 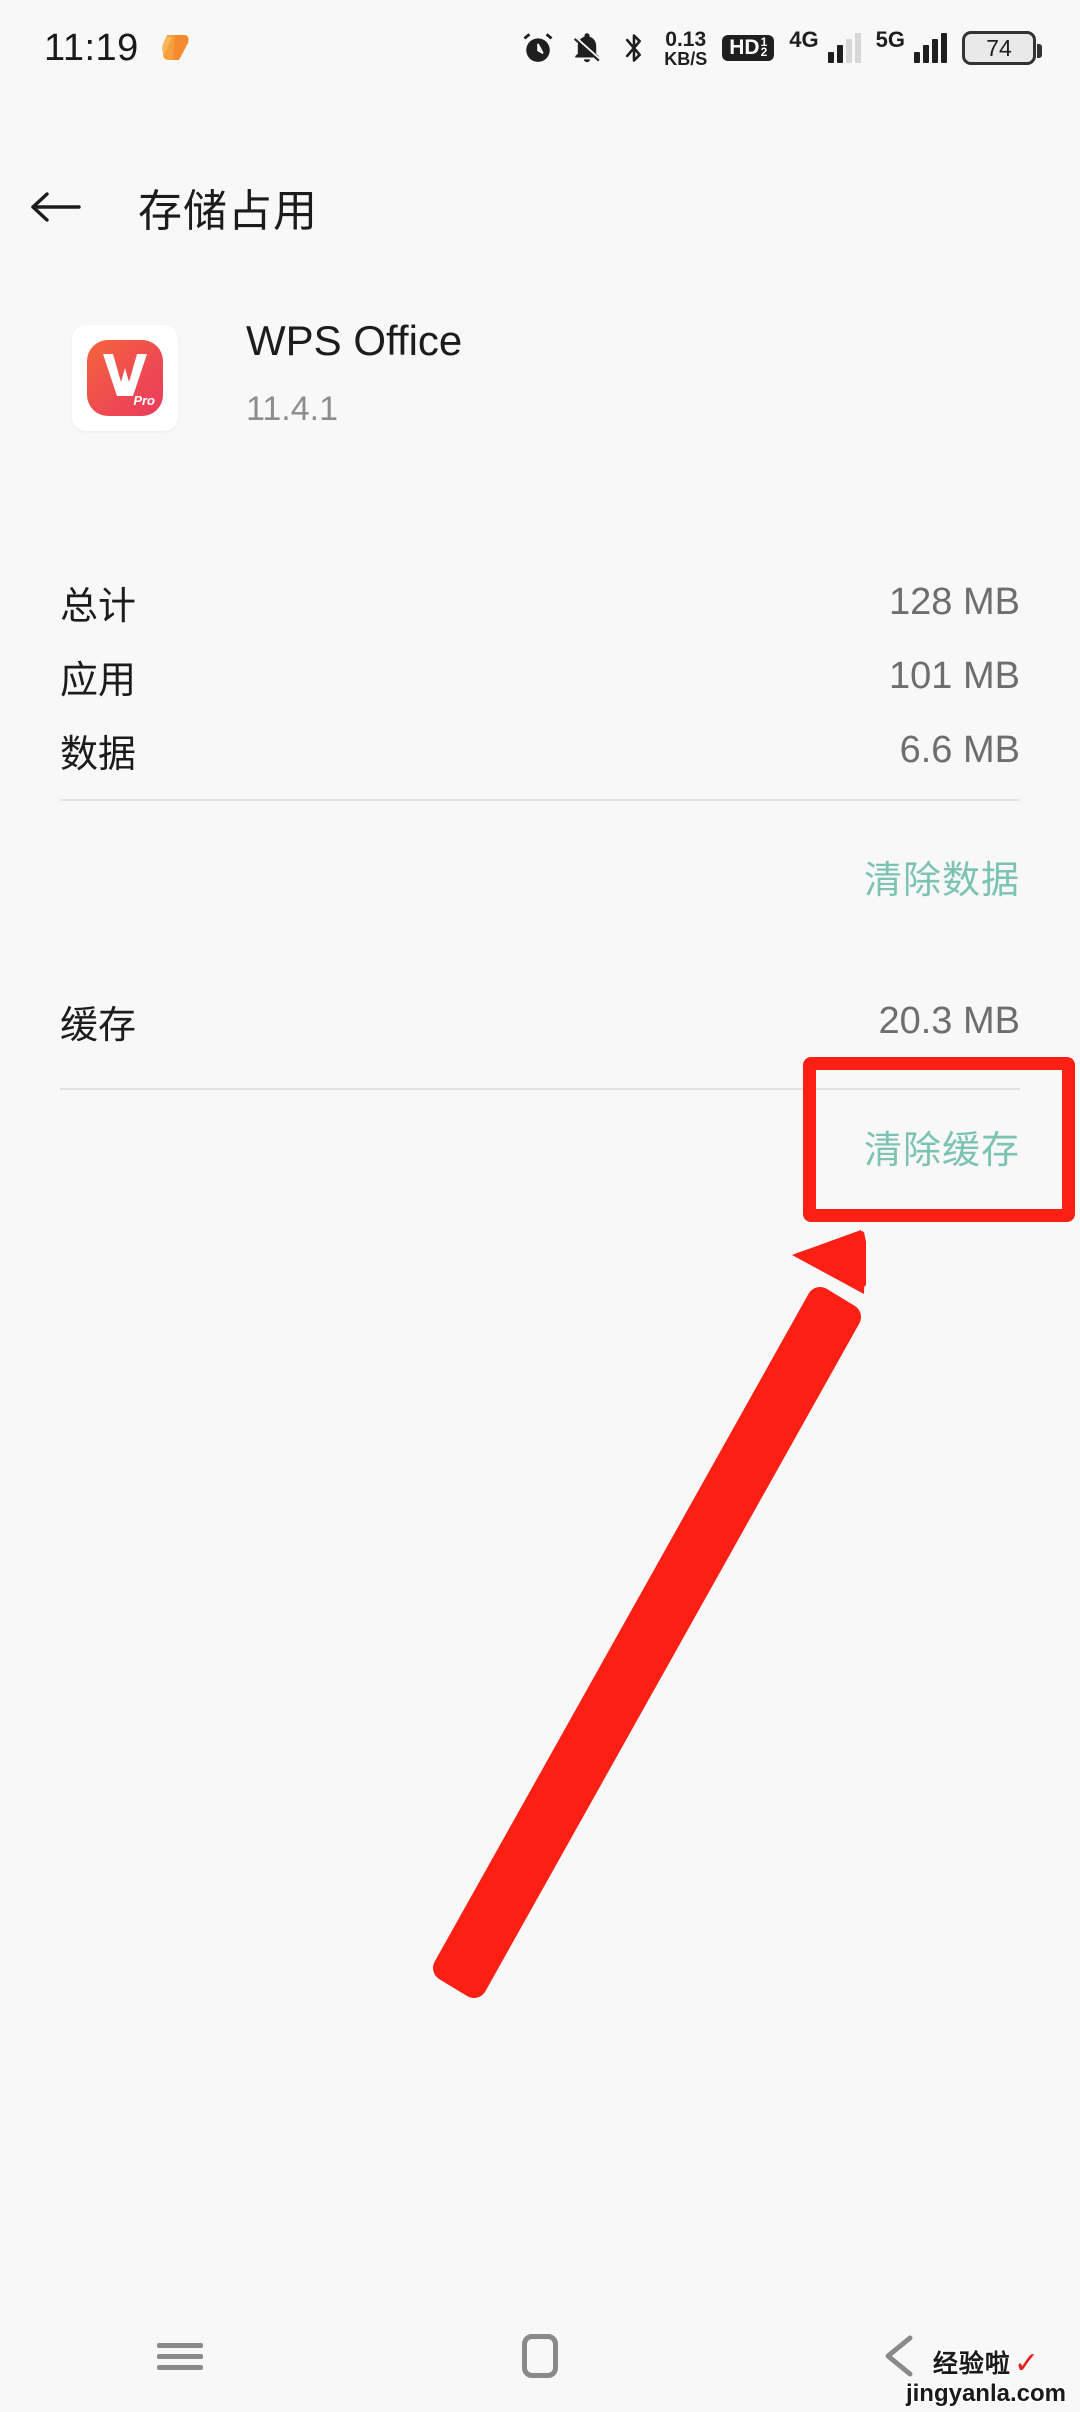 I want to click on recents-button, so click(x=180, y=2356).